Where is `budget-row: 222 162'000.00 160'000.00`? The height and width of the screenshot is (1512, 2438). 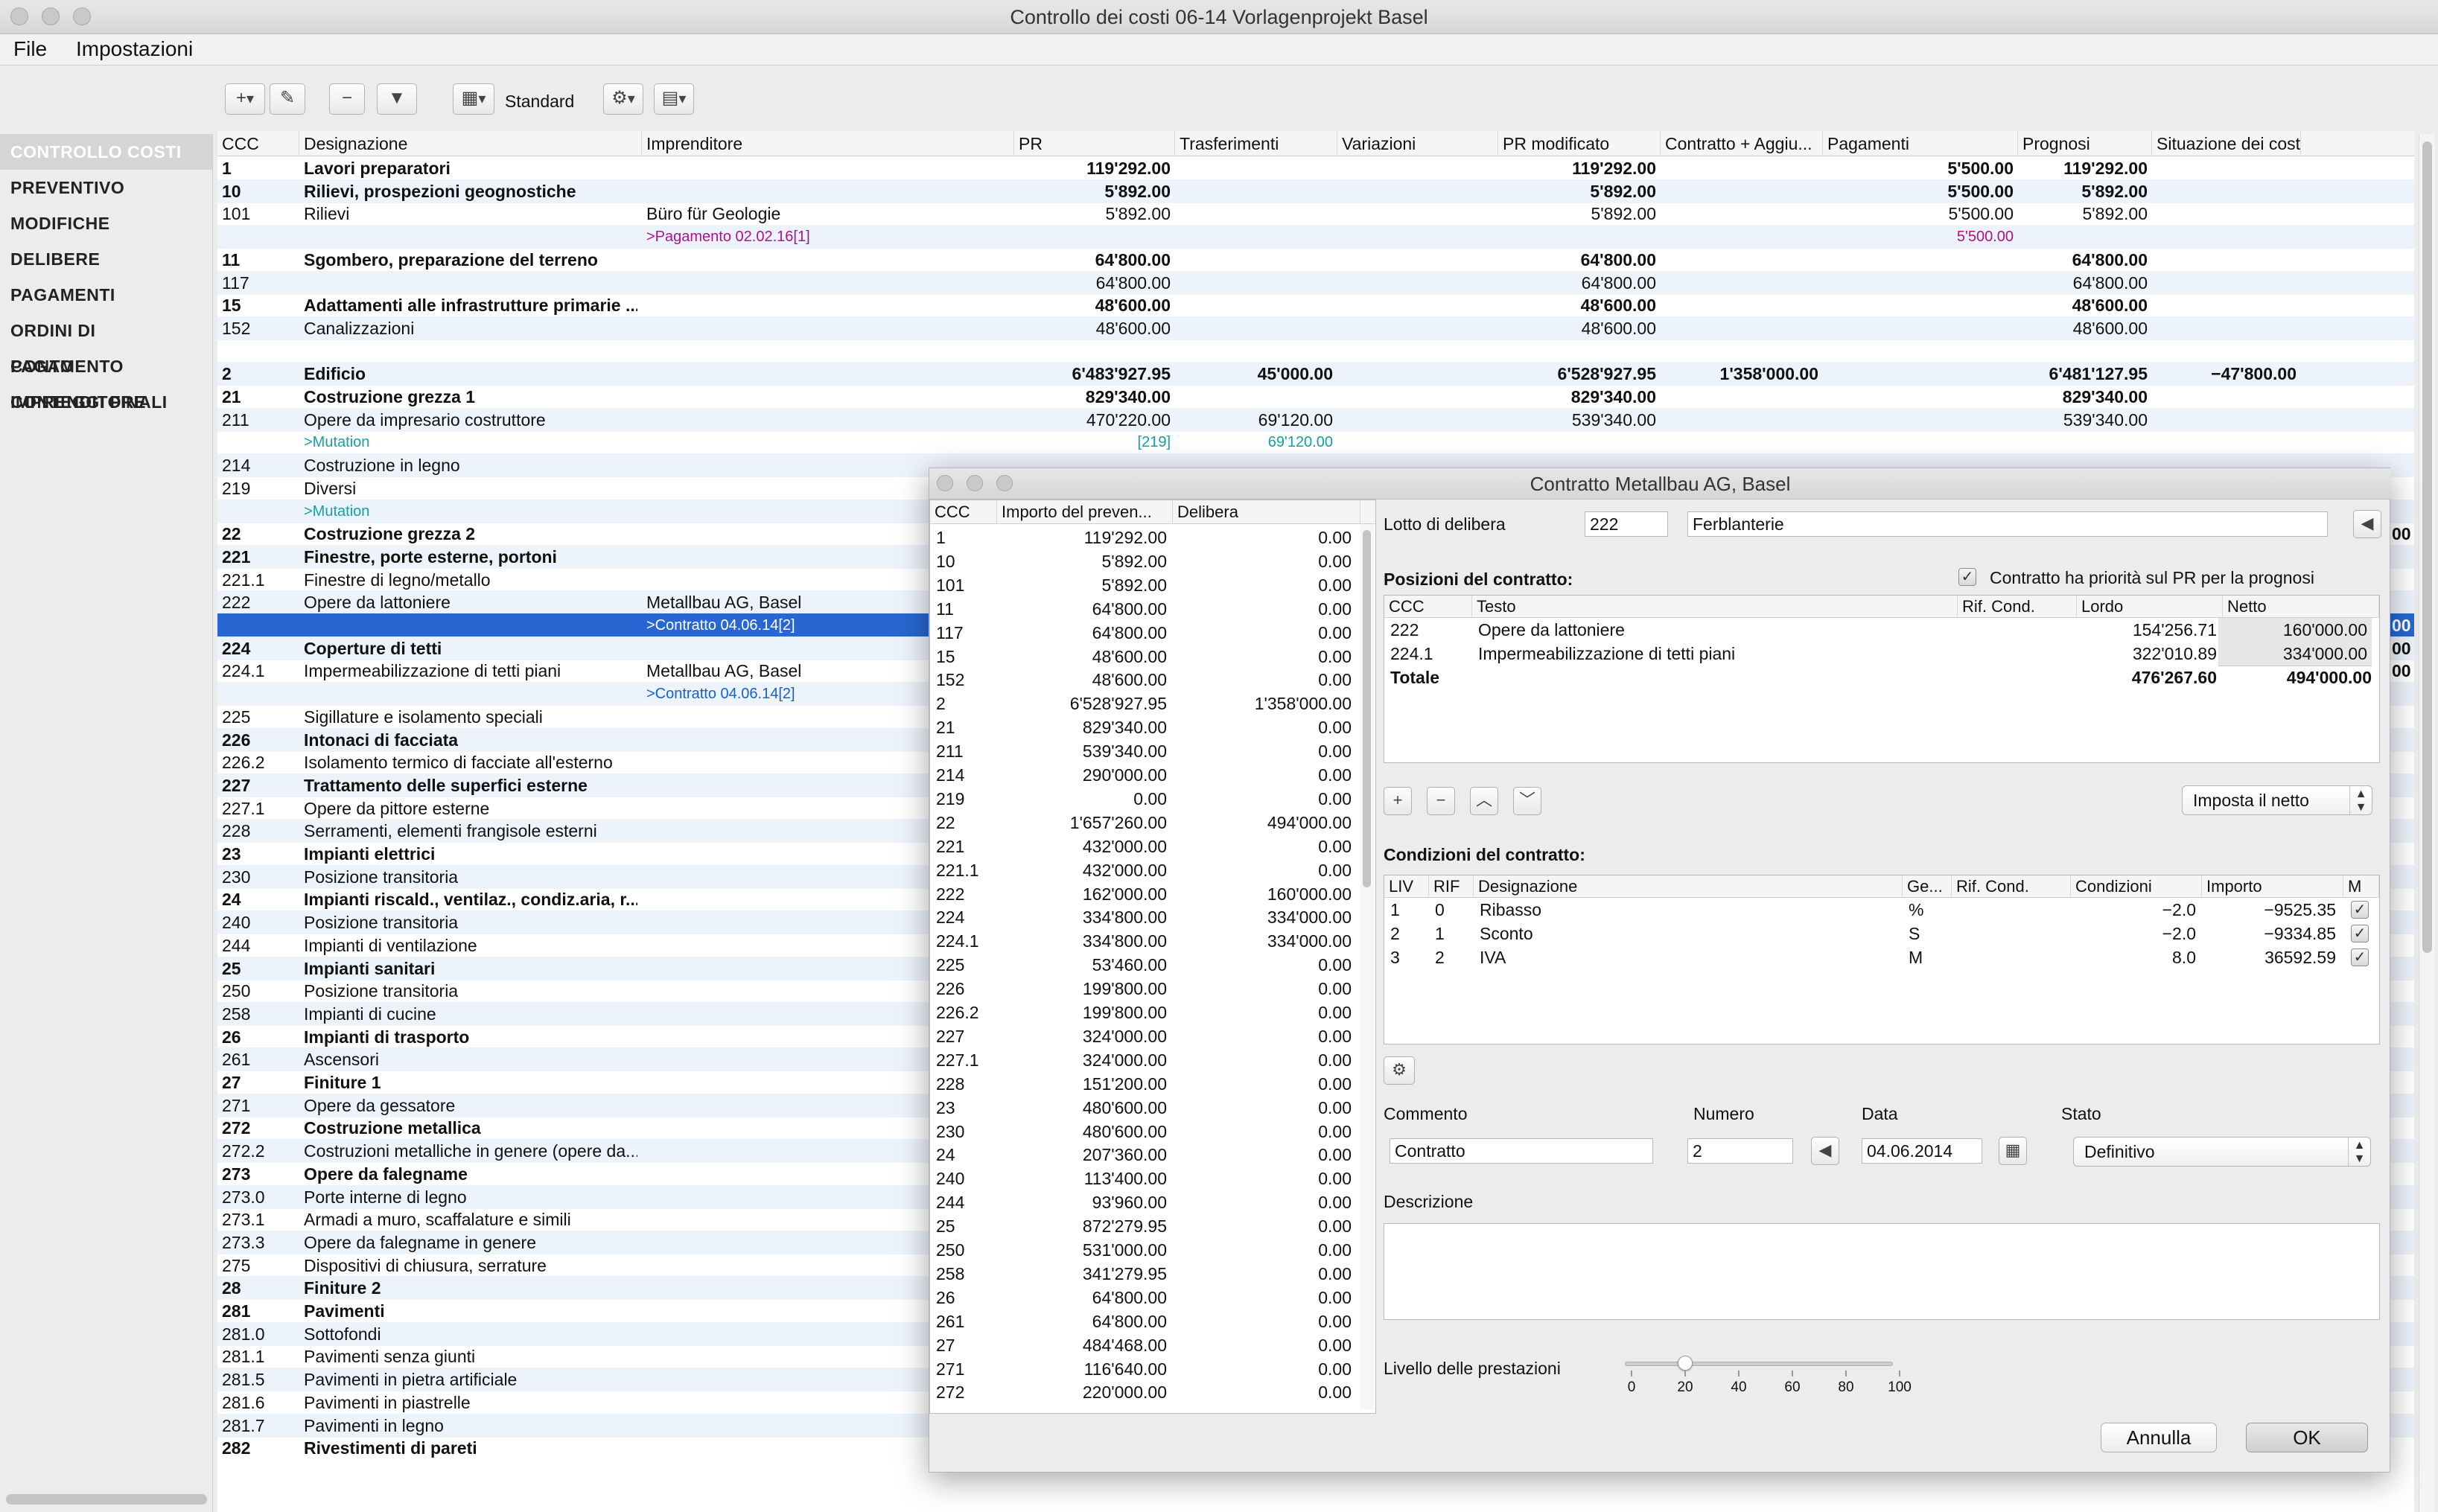 budget-row: 222 162'000.00 160'000.00 is located at coordinates (1146, 894).